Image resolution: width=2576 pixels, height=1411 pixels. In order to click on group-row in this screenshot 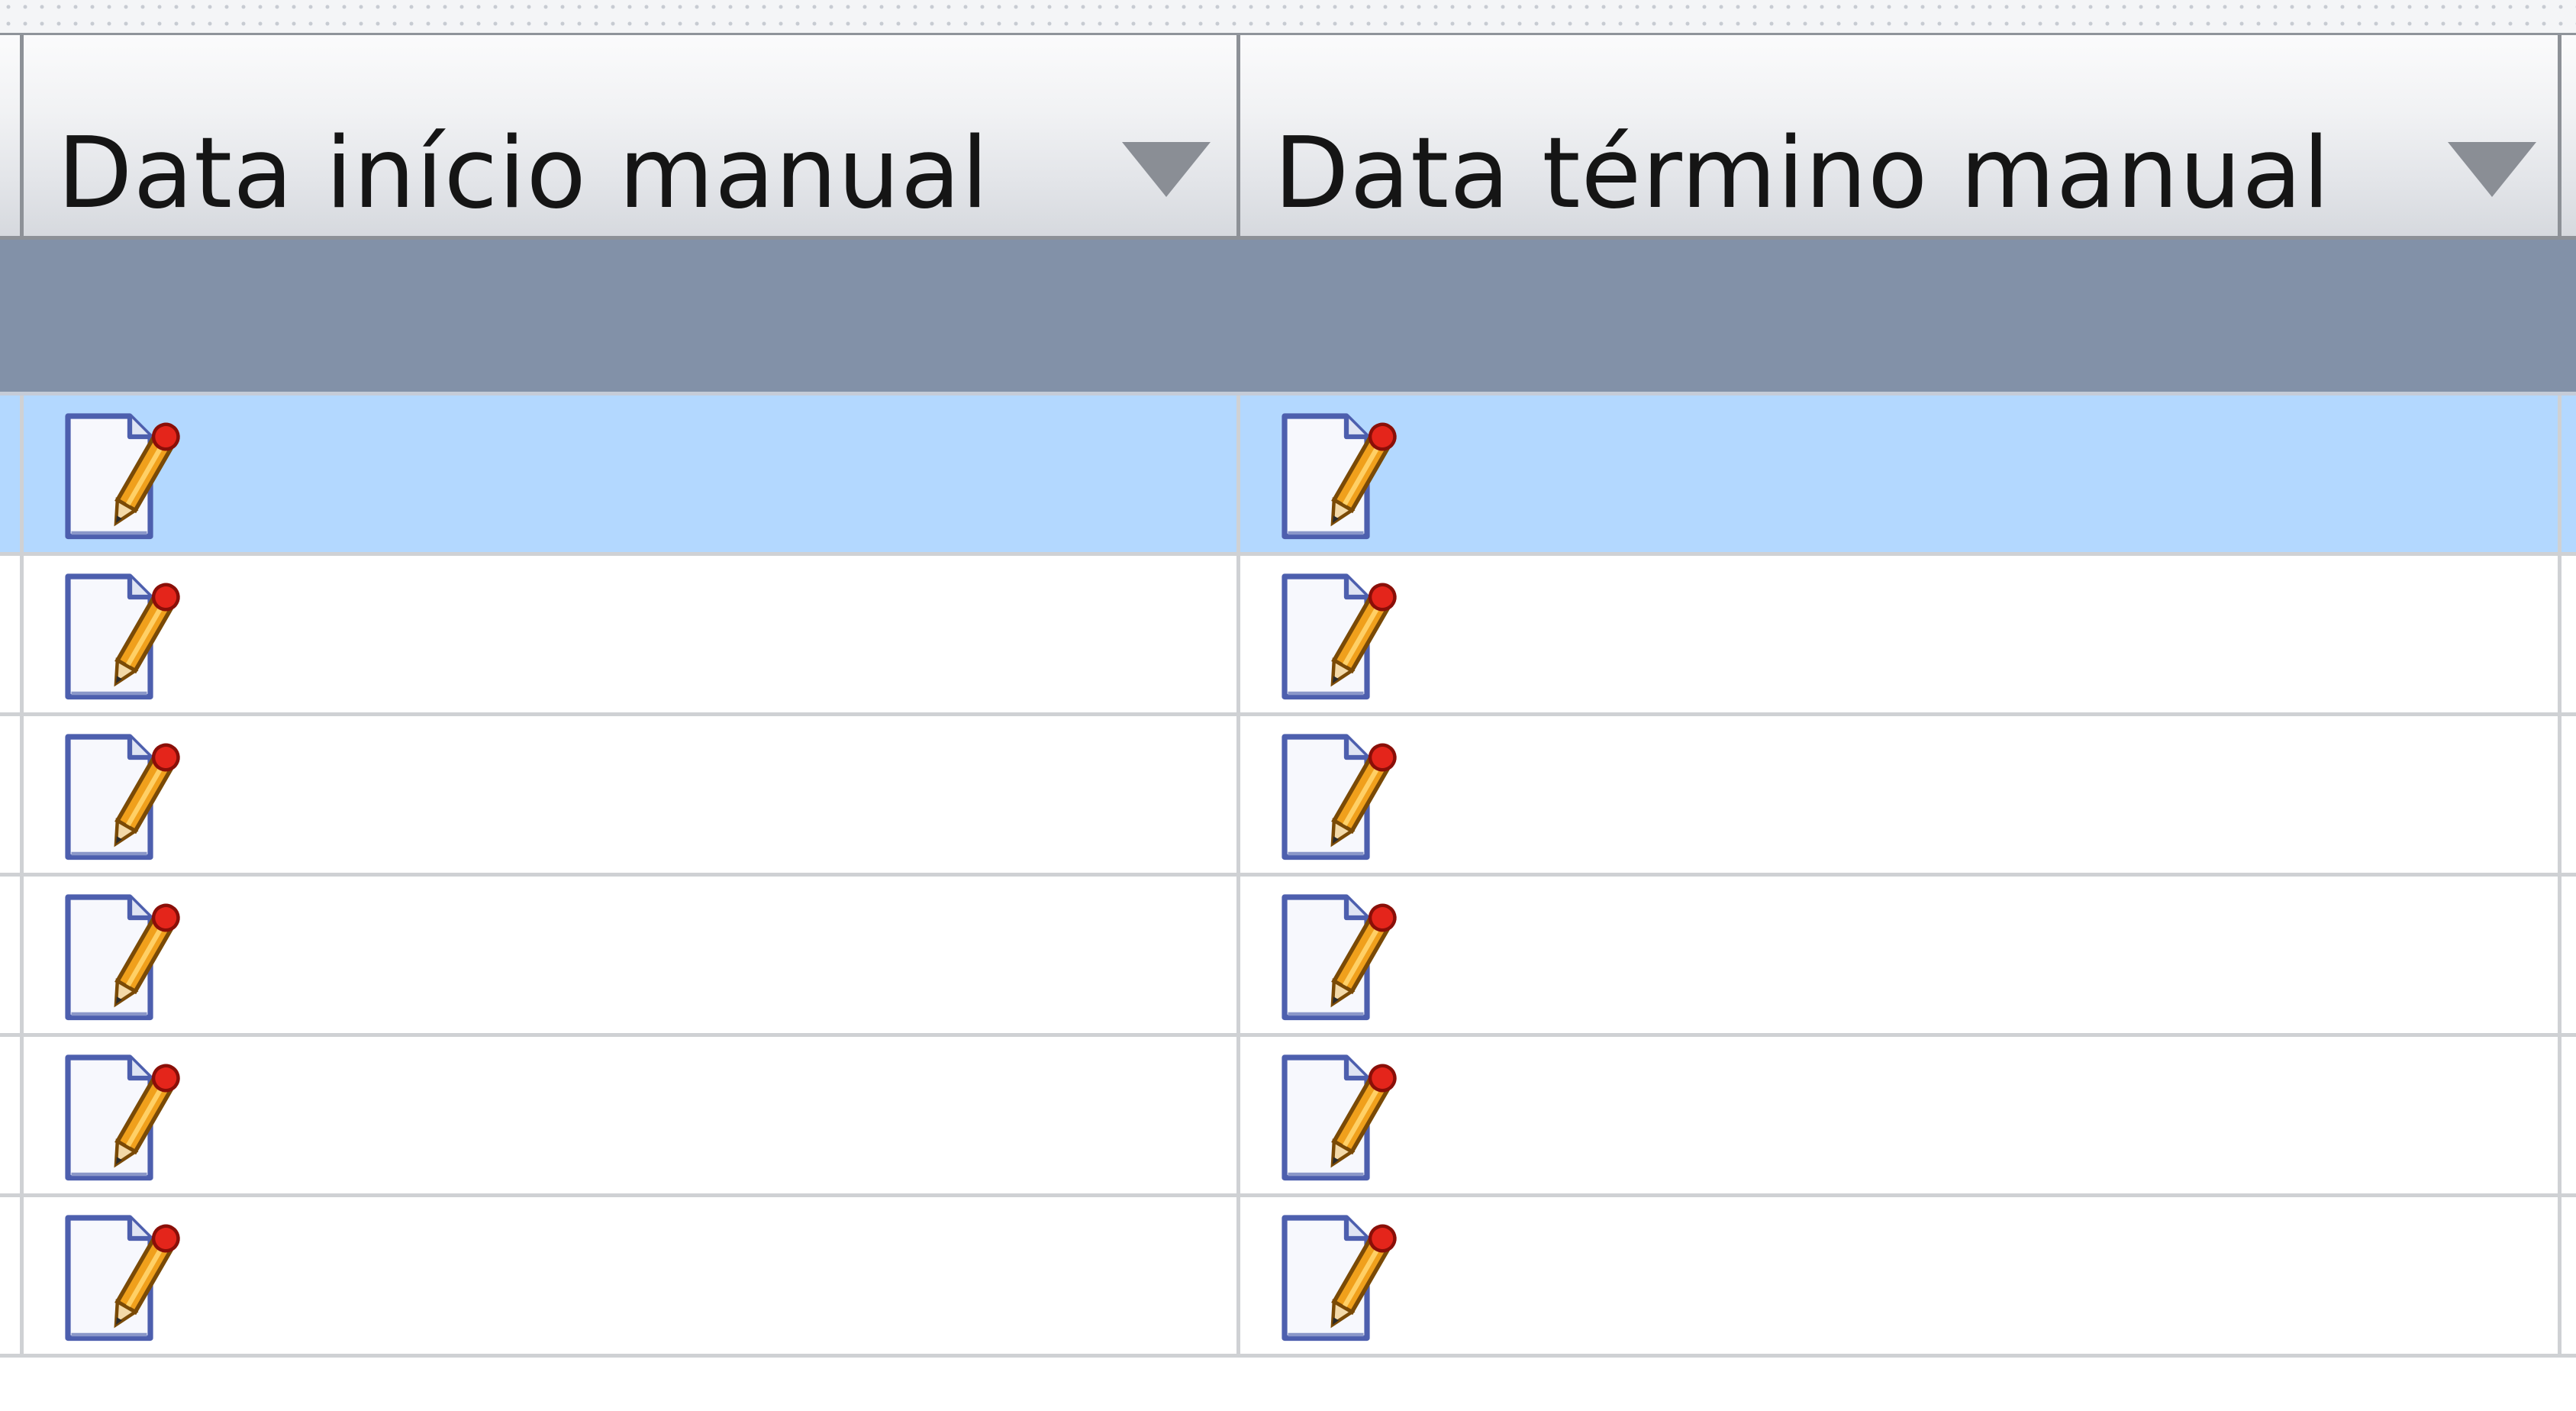, I will do `click(1288, 318)`.